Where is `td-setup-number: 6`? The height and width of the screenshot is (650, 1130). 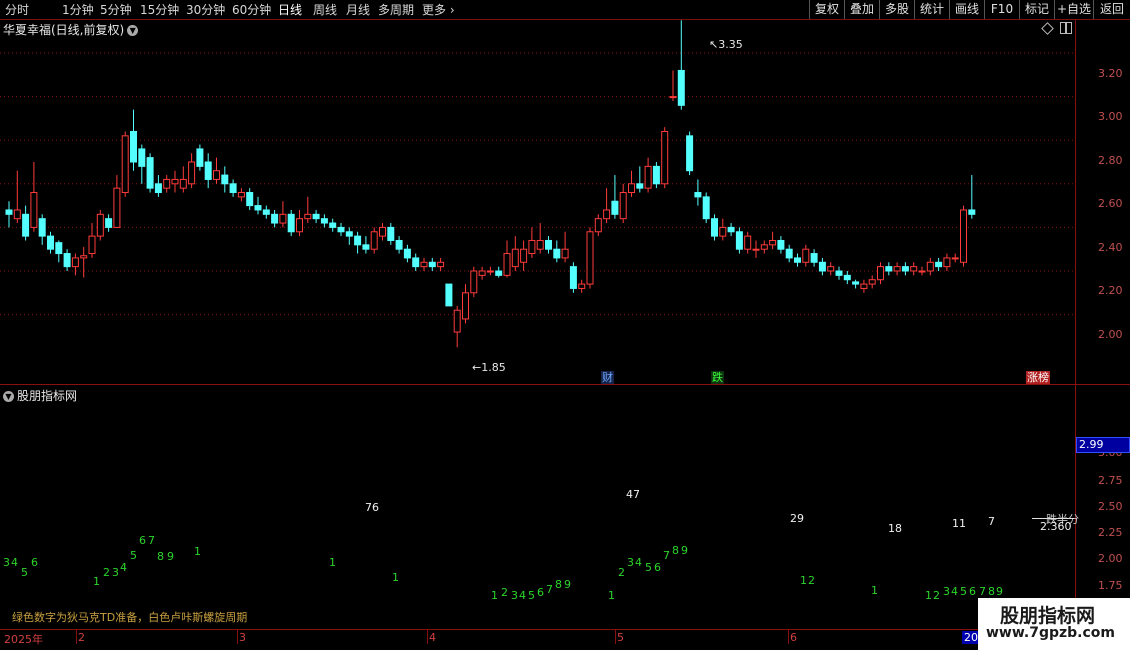
td-setup-number: 6 is located at coordinates (34, 562).